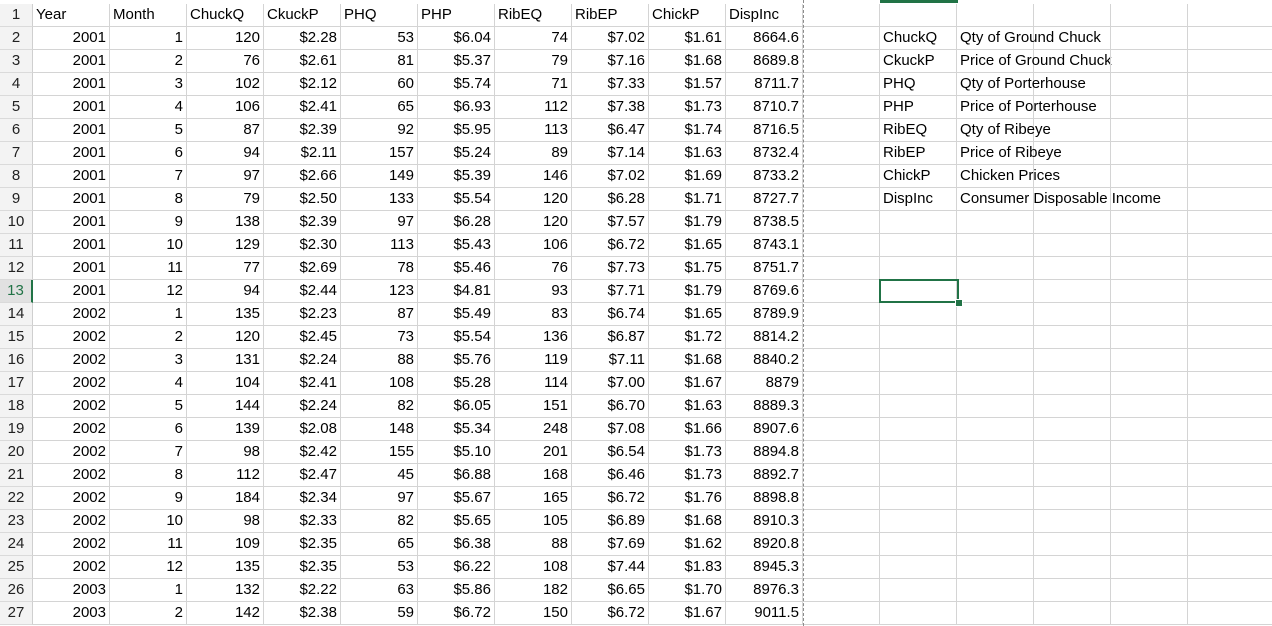 The height and width of the screenshot is (626, 1272). What do you see at coordinates (302, 567) in the screenshot?
I see `data-cell: $2.35` at bounding box center [302, 567].